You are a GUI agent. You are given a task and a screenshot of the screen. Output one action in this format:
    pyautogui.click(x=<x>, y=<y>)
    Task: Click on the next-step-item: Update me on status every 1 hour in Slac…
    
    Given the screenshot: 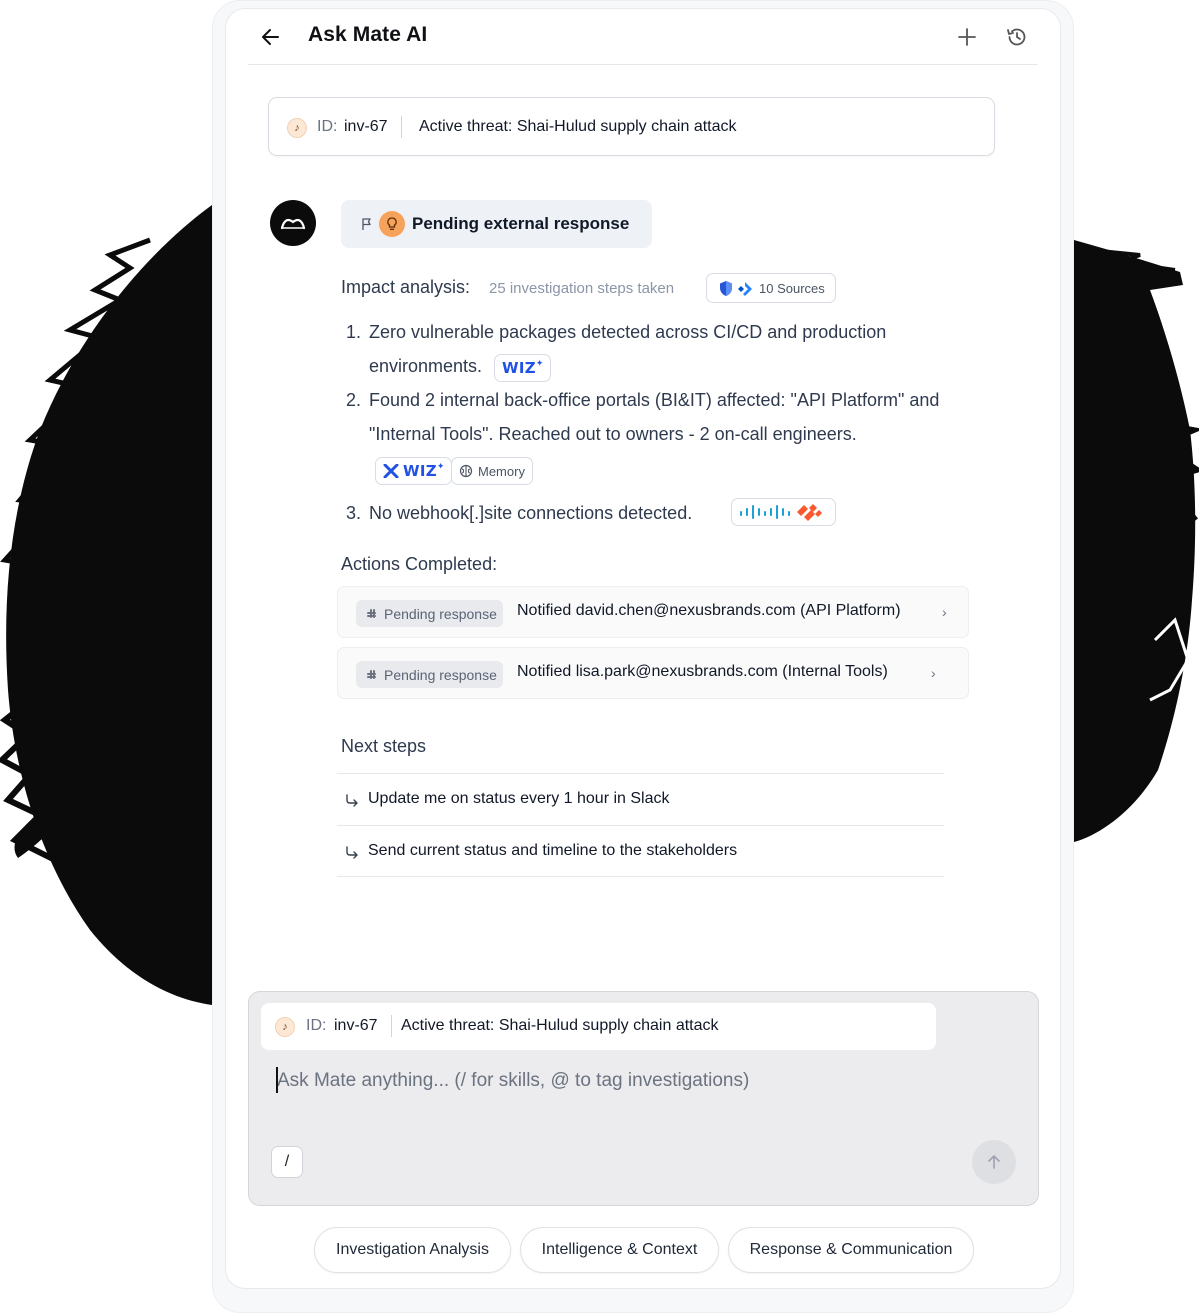 What is the action you would take?
    pyautogui.click(x=640, y=799)
    